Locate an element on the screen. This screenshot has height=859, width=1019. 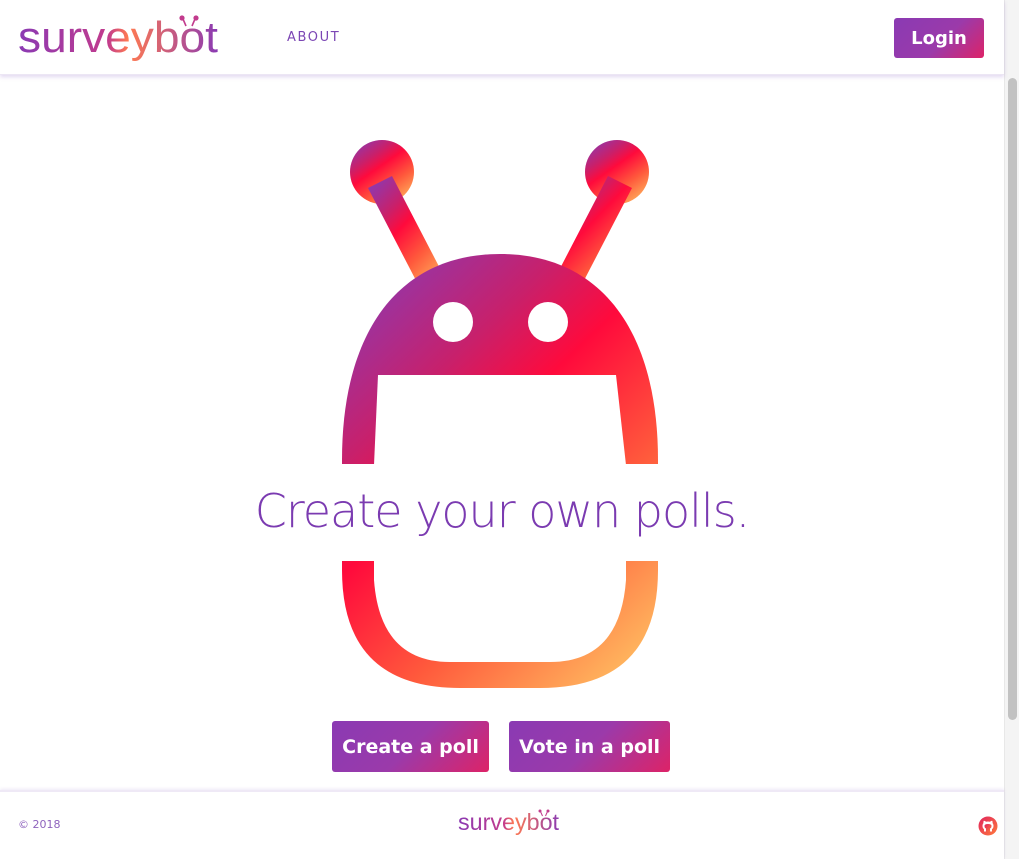
create-poll-button: Create a poll is located at coordinates (410, 746).